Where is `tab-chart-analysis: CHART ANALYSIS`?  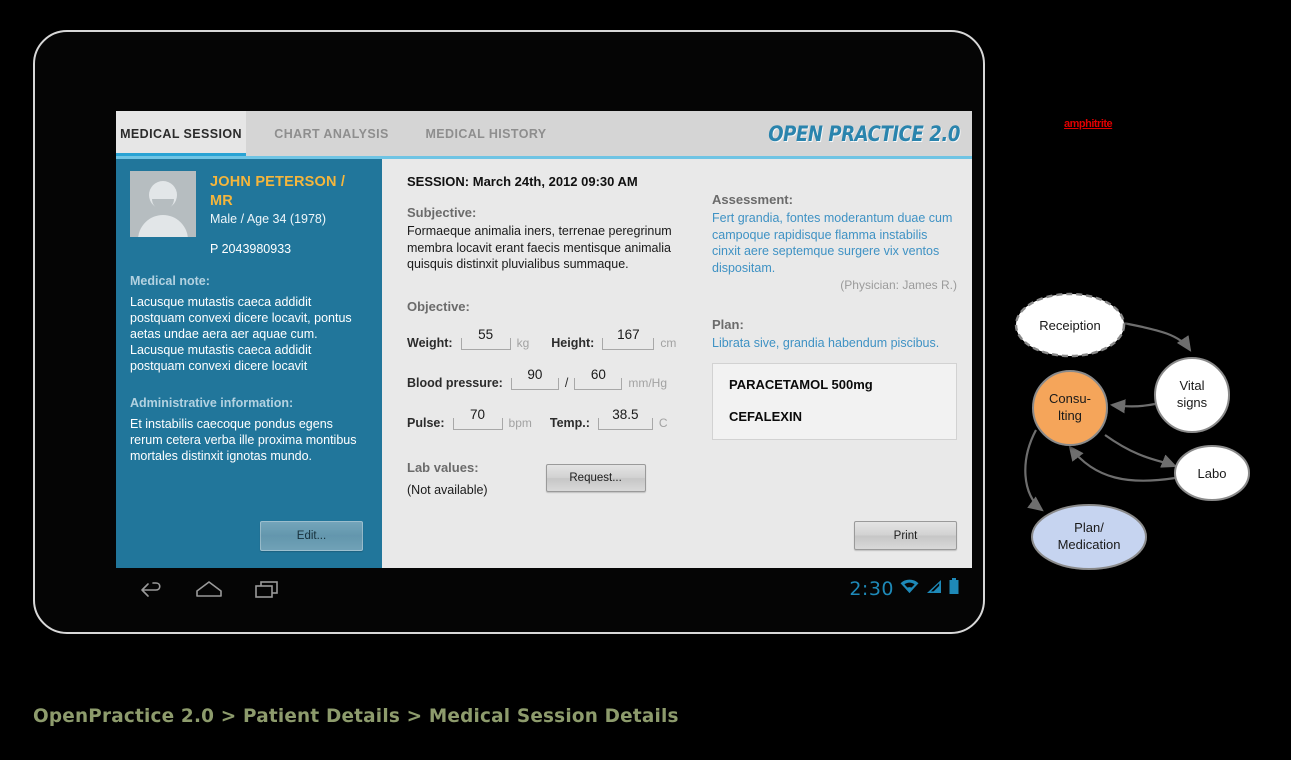
tab-chart-analysis: CHART ANALYSIS is located at coordinates (331, 133).